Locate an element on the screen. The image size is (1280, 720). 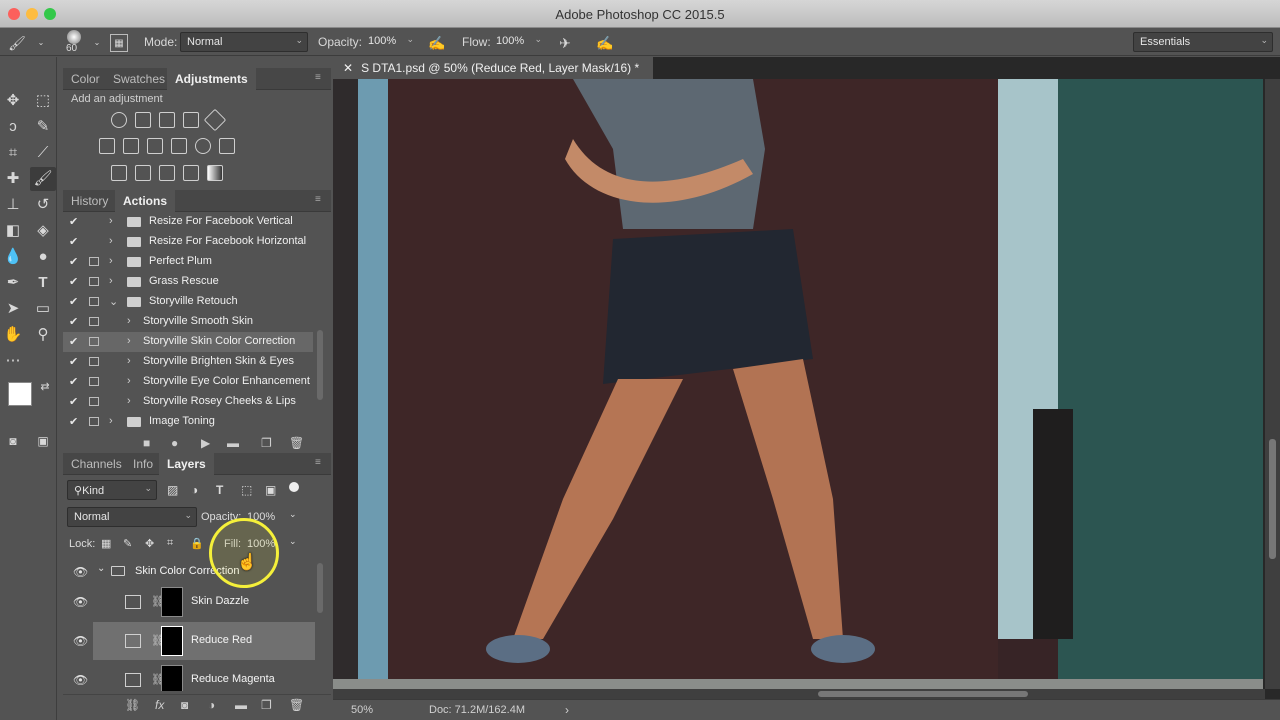
tab-history: History is located at coordinates (89, 201).